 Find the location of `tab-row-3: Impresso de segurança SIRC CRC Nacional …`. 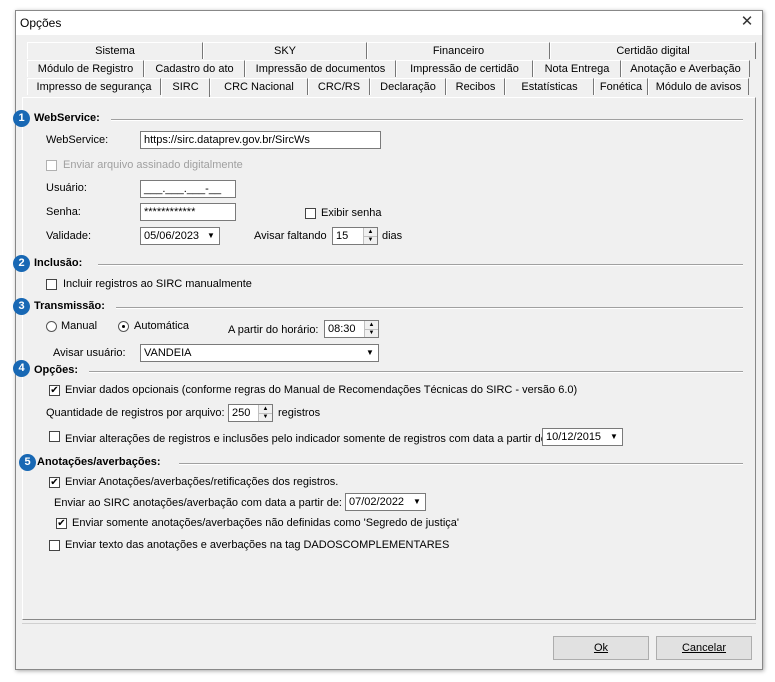

tab-row-3: Impresso de segurança SIRC CRC Nacional … is located at coordinates (389, 87).